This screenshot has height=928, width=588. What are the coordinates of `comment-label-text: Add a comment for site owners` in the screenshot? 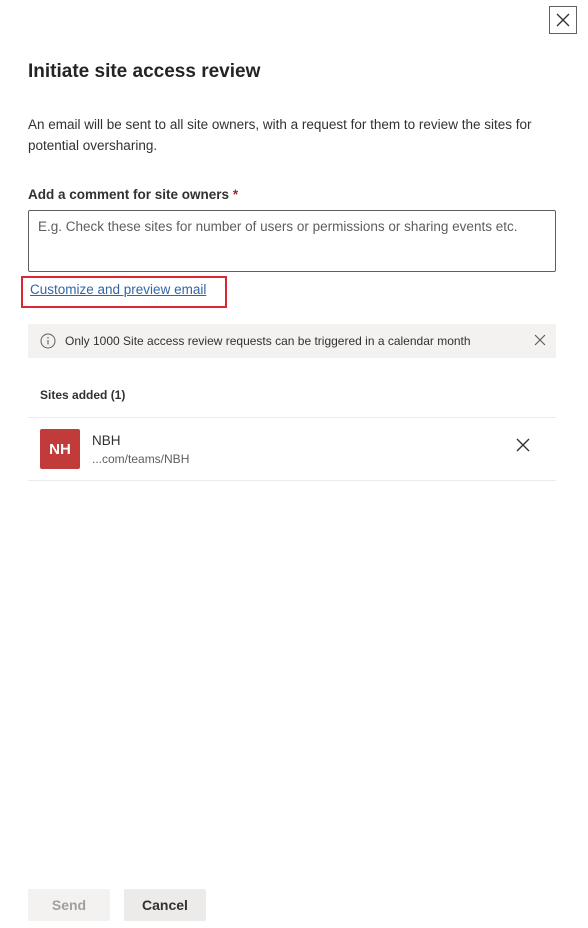 It's located at (129, 194).